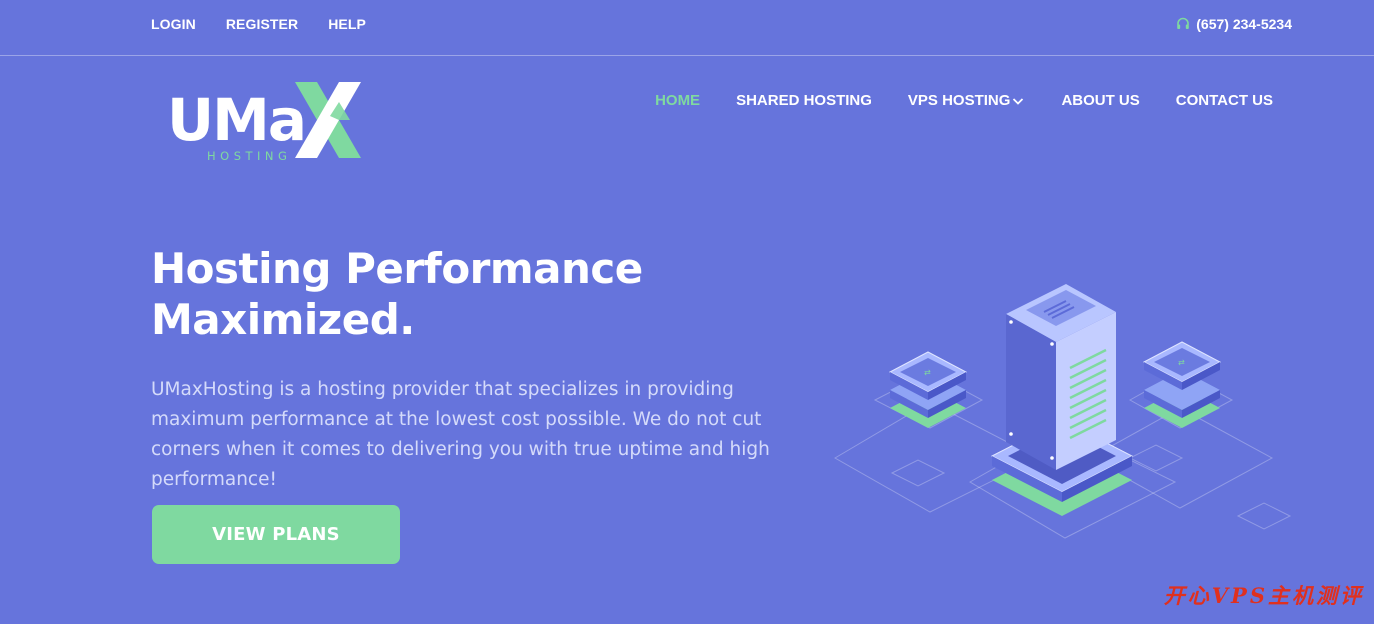 This screenshot has width=1374, height=624. I want to click on nav-vps-hosting-label: VPS HOSTING, so click(959, 100).